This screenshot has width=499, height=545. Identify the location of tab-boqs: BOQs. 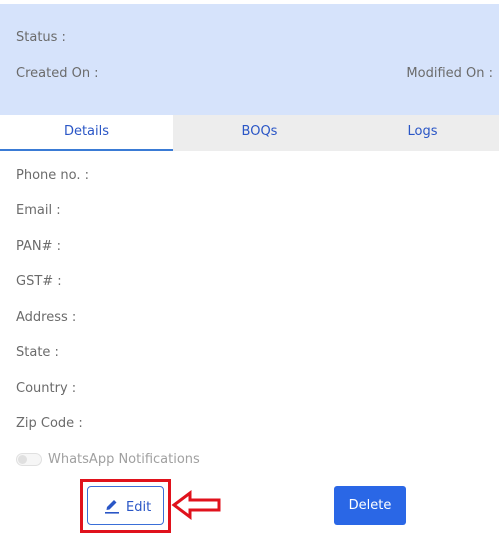
(259, 133).